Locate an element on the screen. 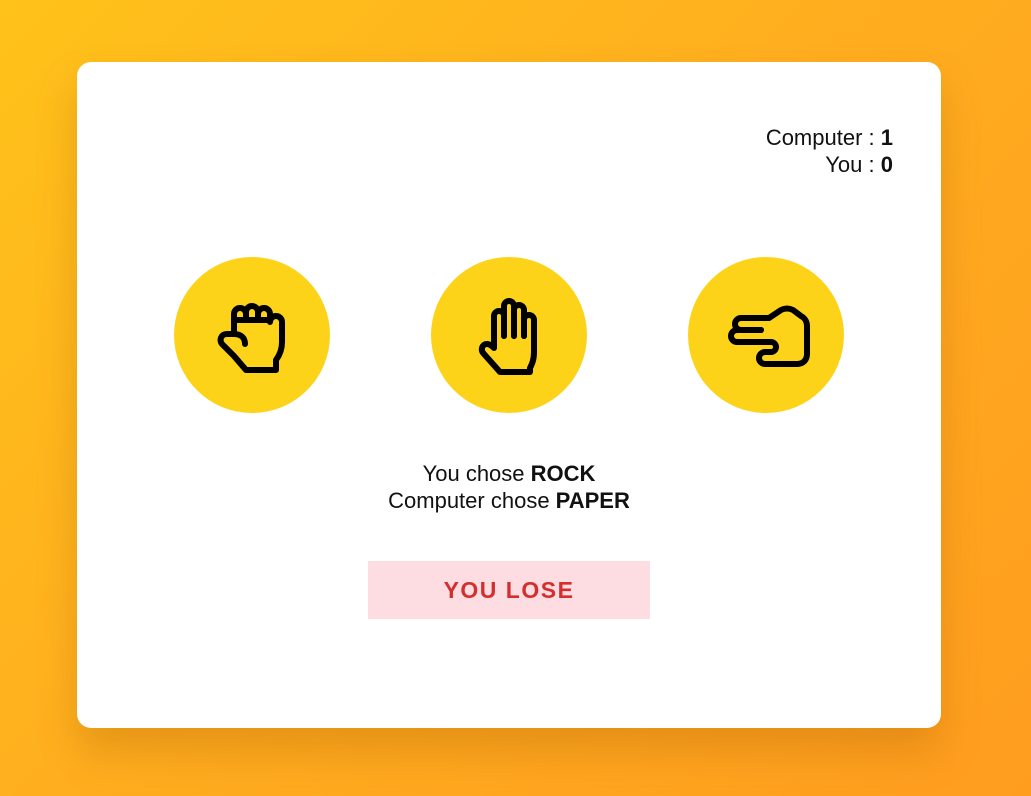 The image size is (1031, 796). choice-buttons is located at coordinates (509, 335).